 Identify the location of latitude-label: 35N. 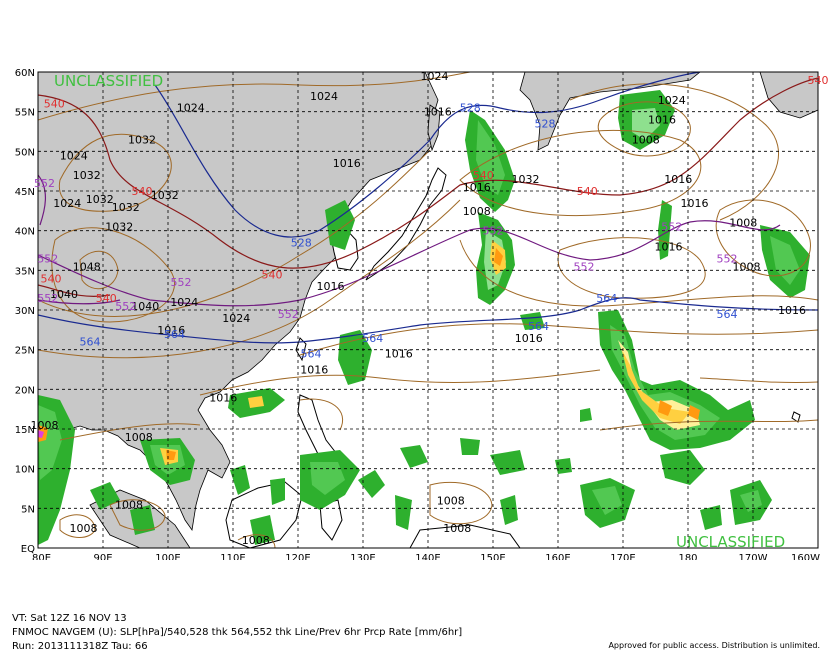
(25, 271).